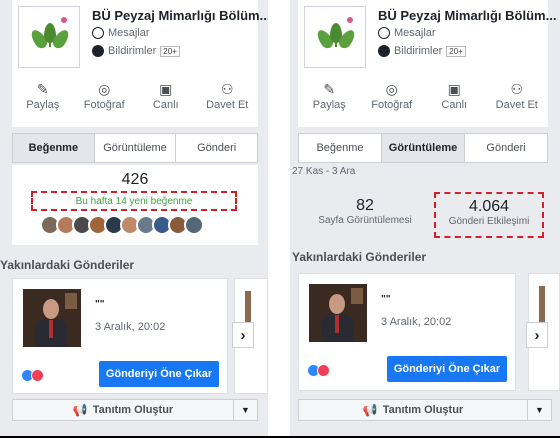 The image size is (560, 438). Describe the element at coordinates (135, 179) in the screenshot. I see `likes-count: 426` at that location.